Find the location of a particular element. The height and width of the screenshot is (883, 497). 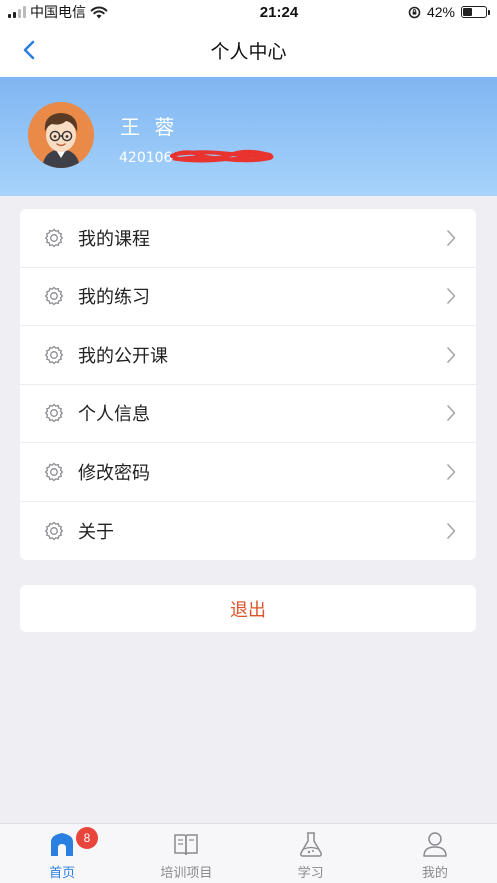

user-icon is located at coordinates (435, 844).